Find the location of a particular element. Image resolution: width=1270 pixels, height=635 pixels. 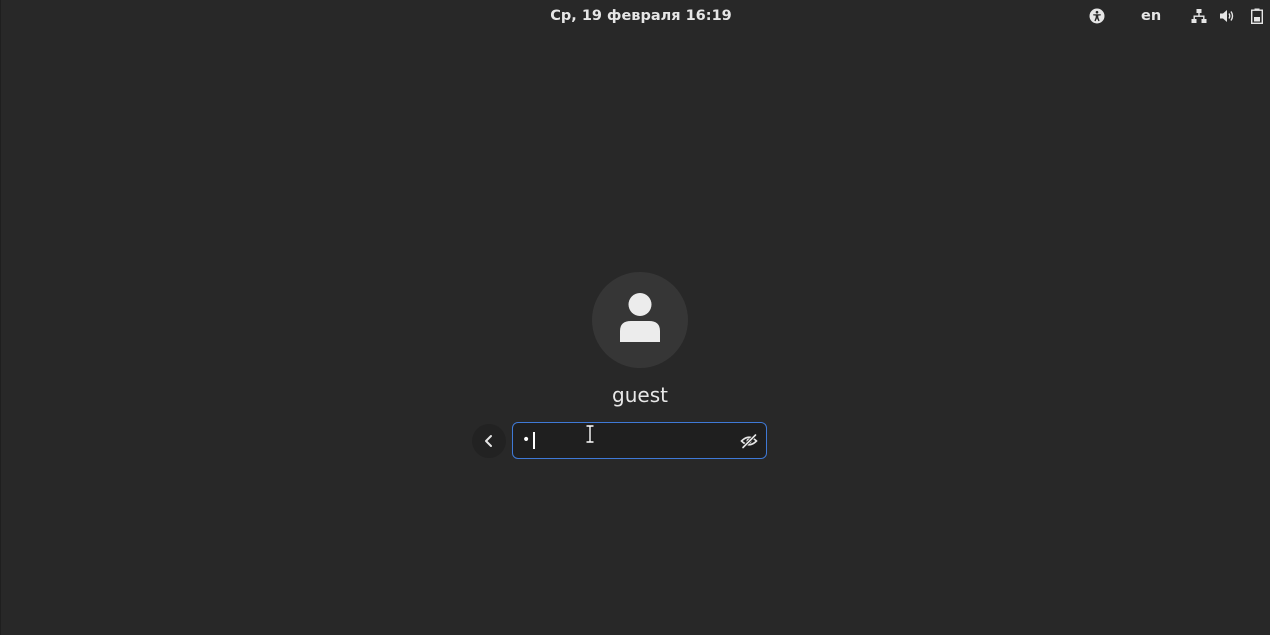

eye-crossed-icon is located at coordinates (749, 441).